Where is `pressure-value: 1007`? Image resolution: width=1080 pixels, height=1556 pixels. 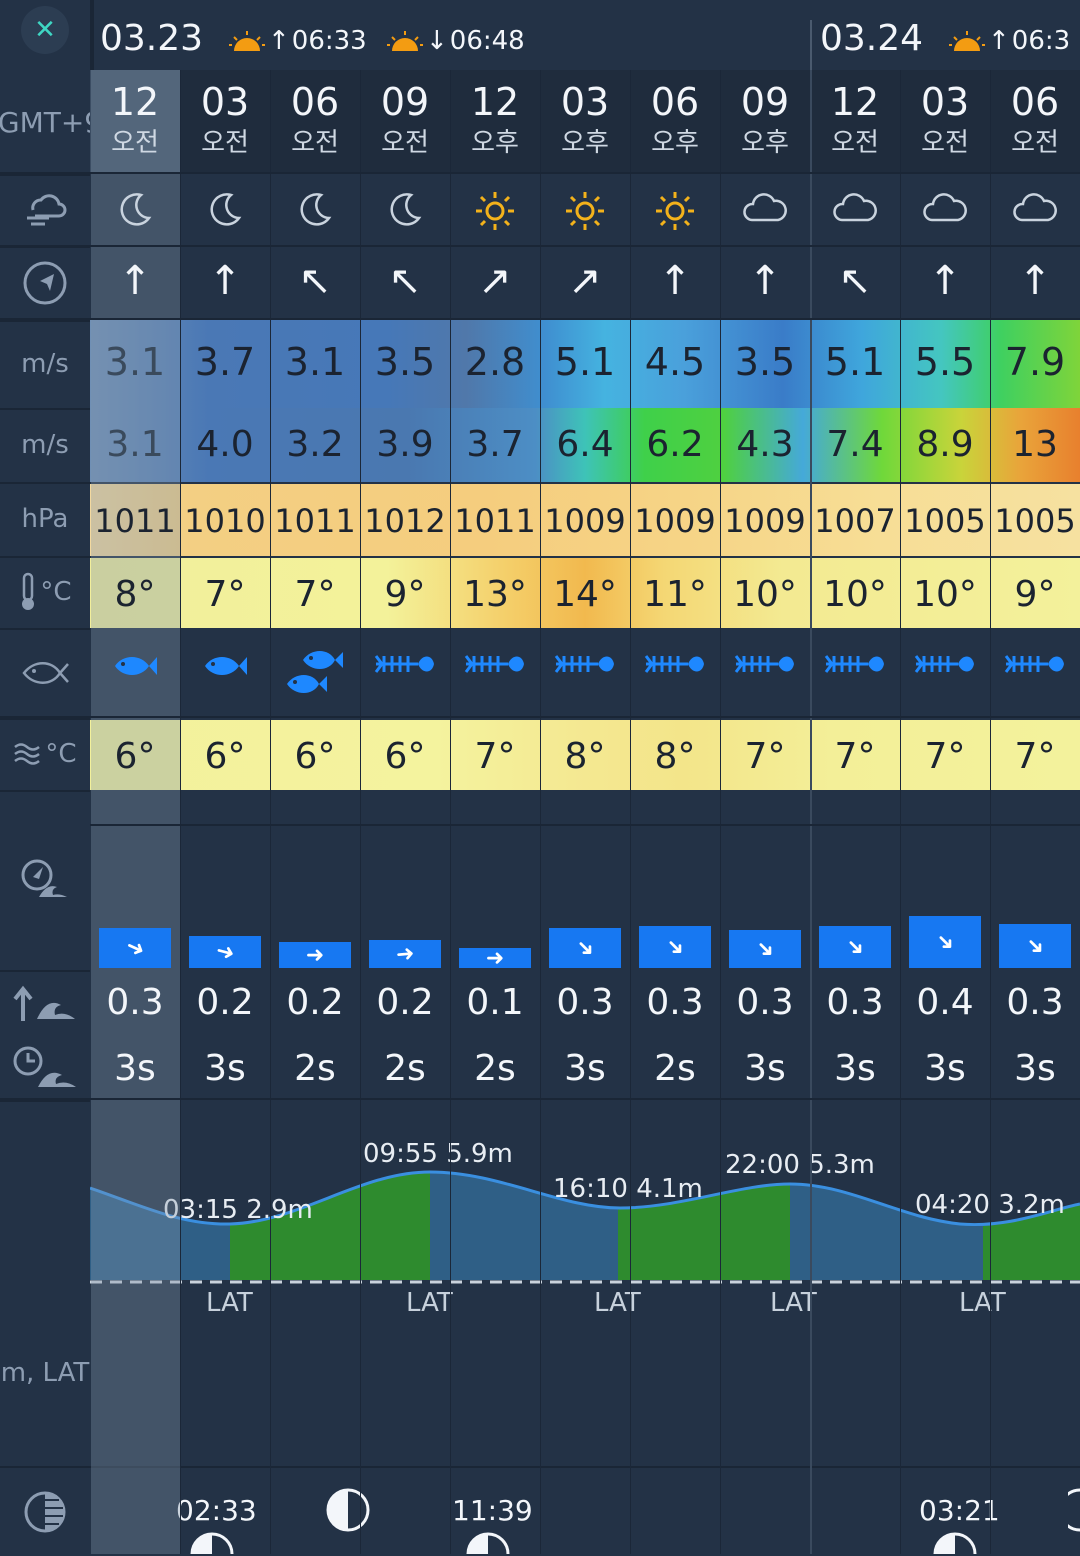 pressure-value: 1007 is located at coordinates (855, 521).